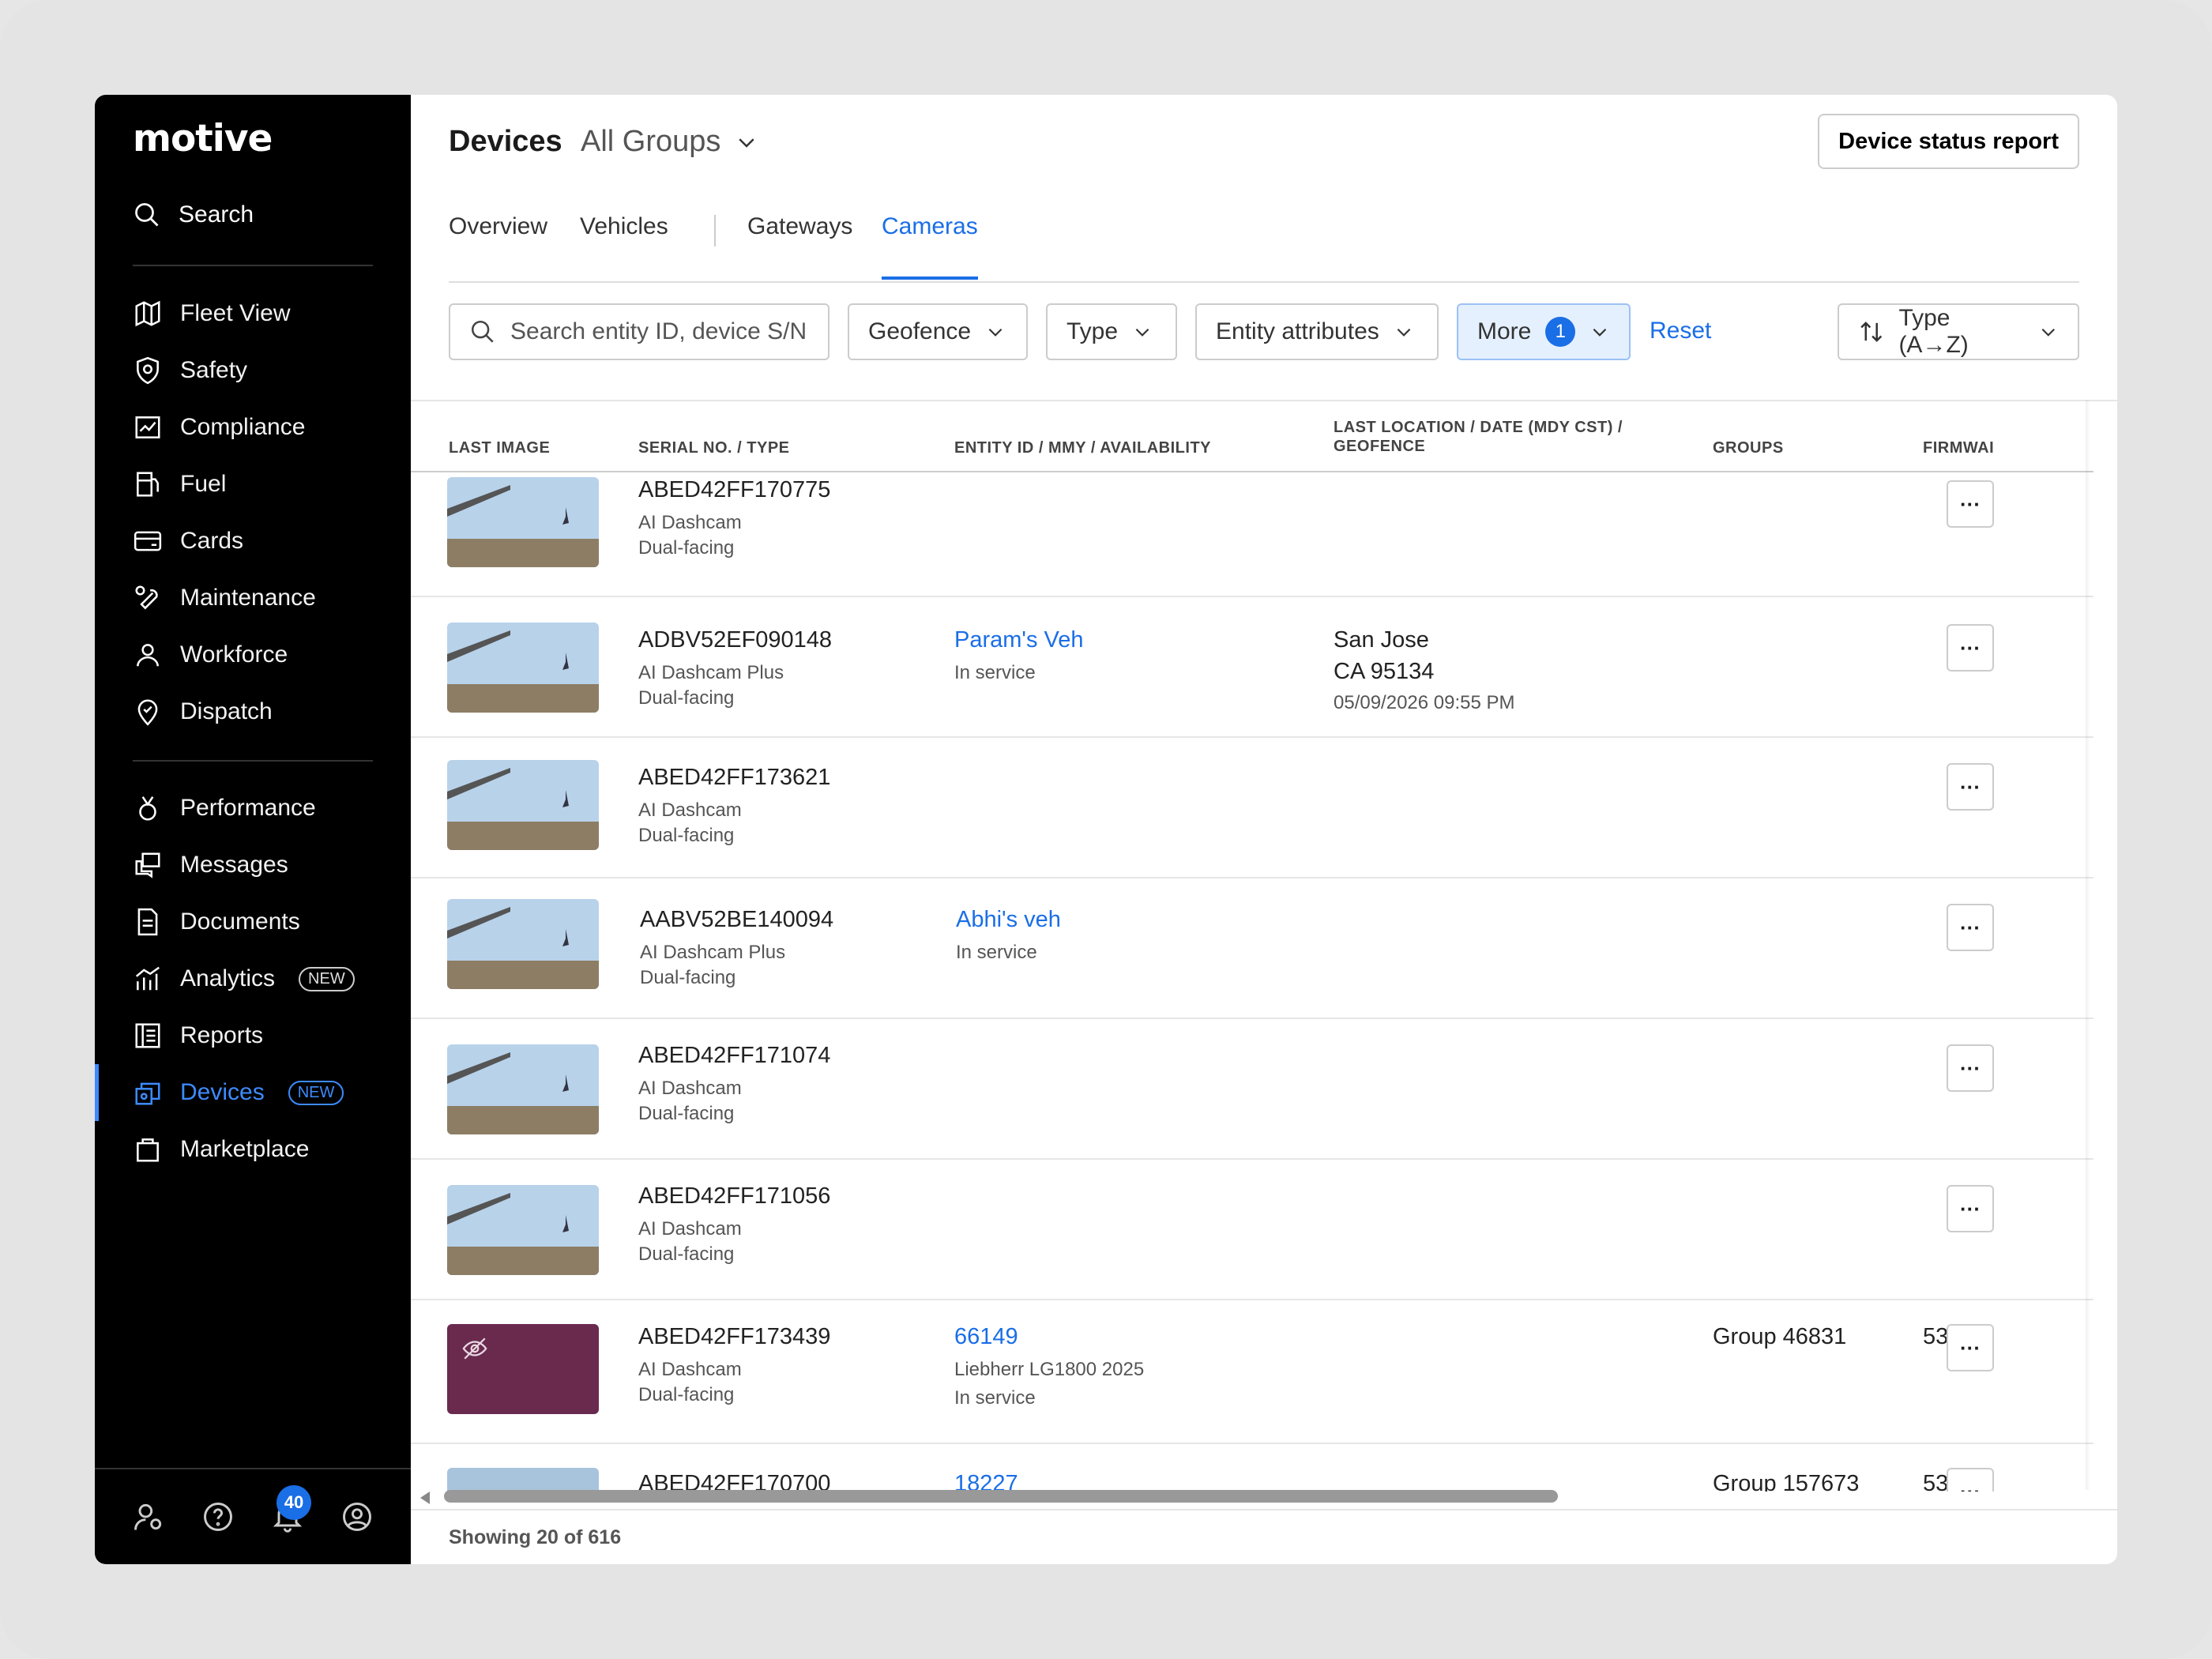 The image size is (2212, 1659). I want to click on device-status-report-button: Device status report, so click(1949, 142).